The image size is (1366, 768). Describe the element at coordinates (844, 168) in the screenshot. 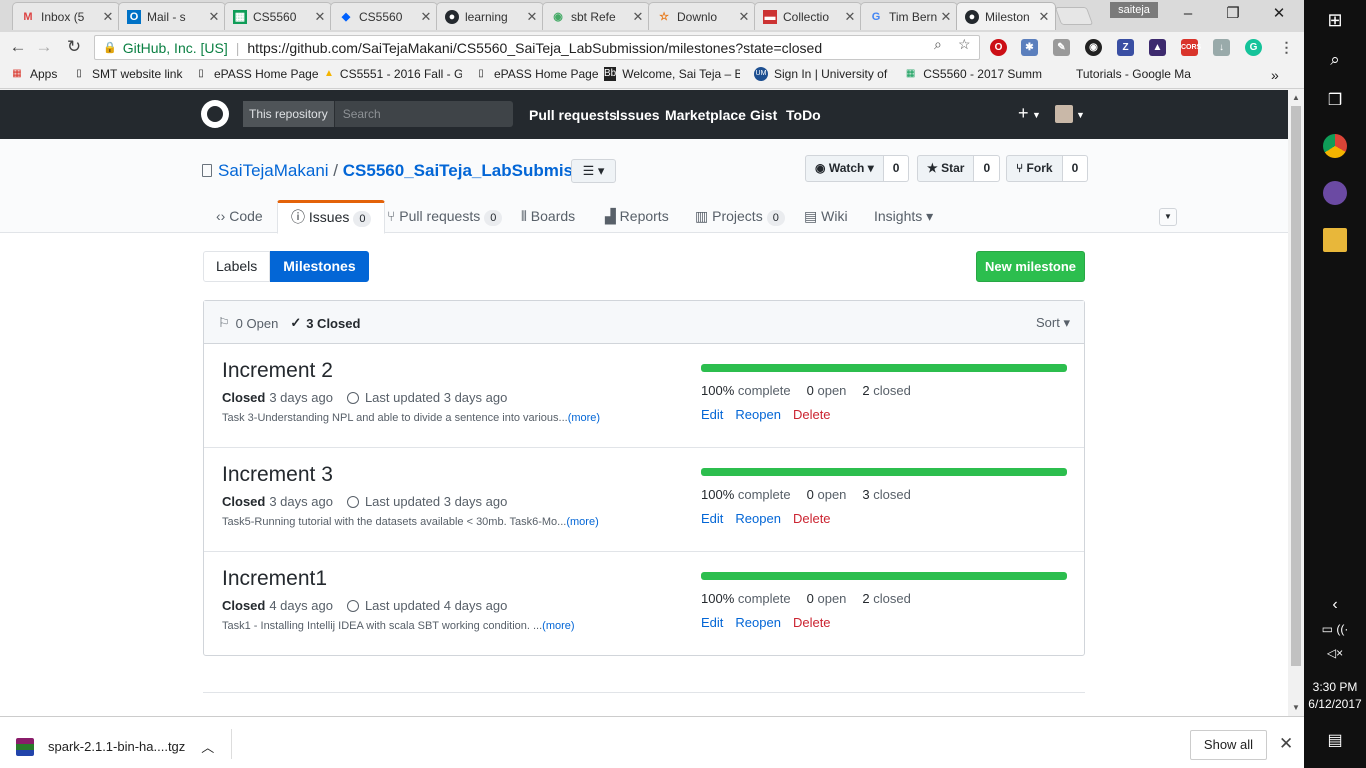

I see `watch-label: ◉ Watch ▾` at that location.